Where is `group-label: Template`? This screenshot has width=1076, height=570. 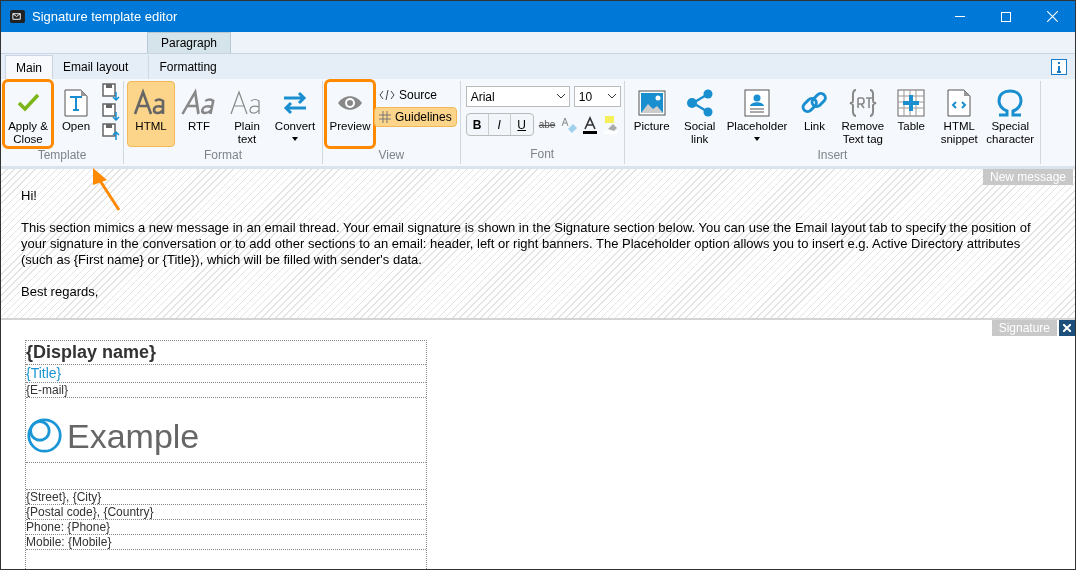 group-label: Template is located at coordinates (62, 155).